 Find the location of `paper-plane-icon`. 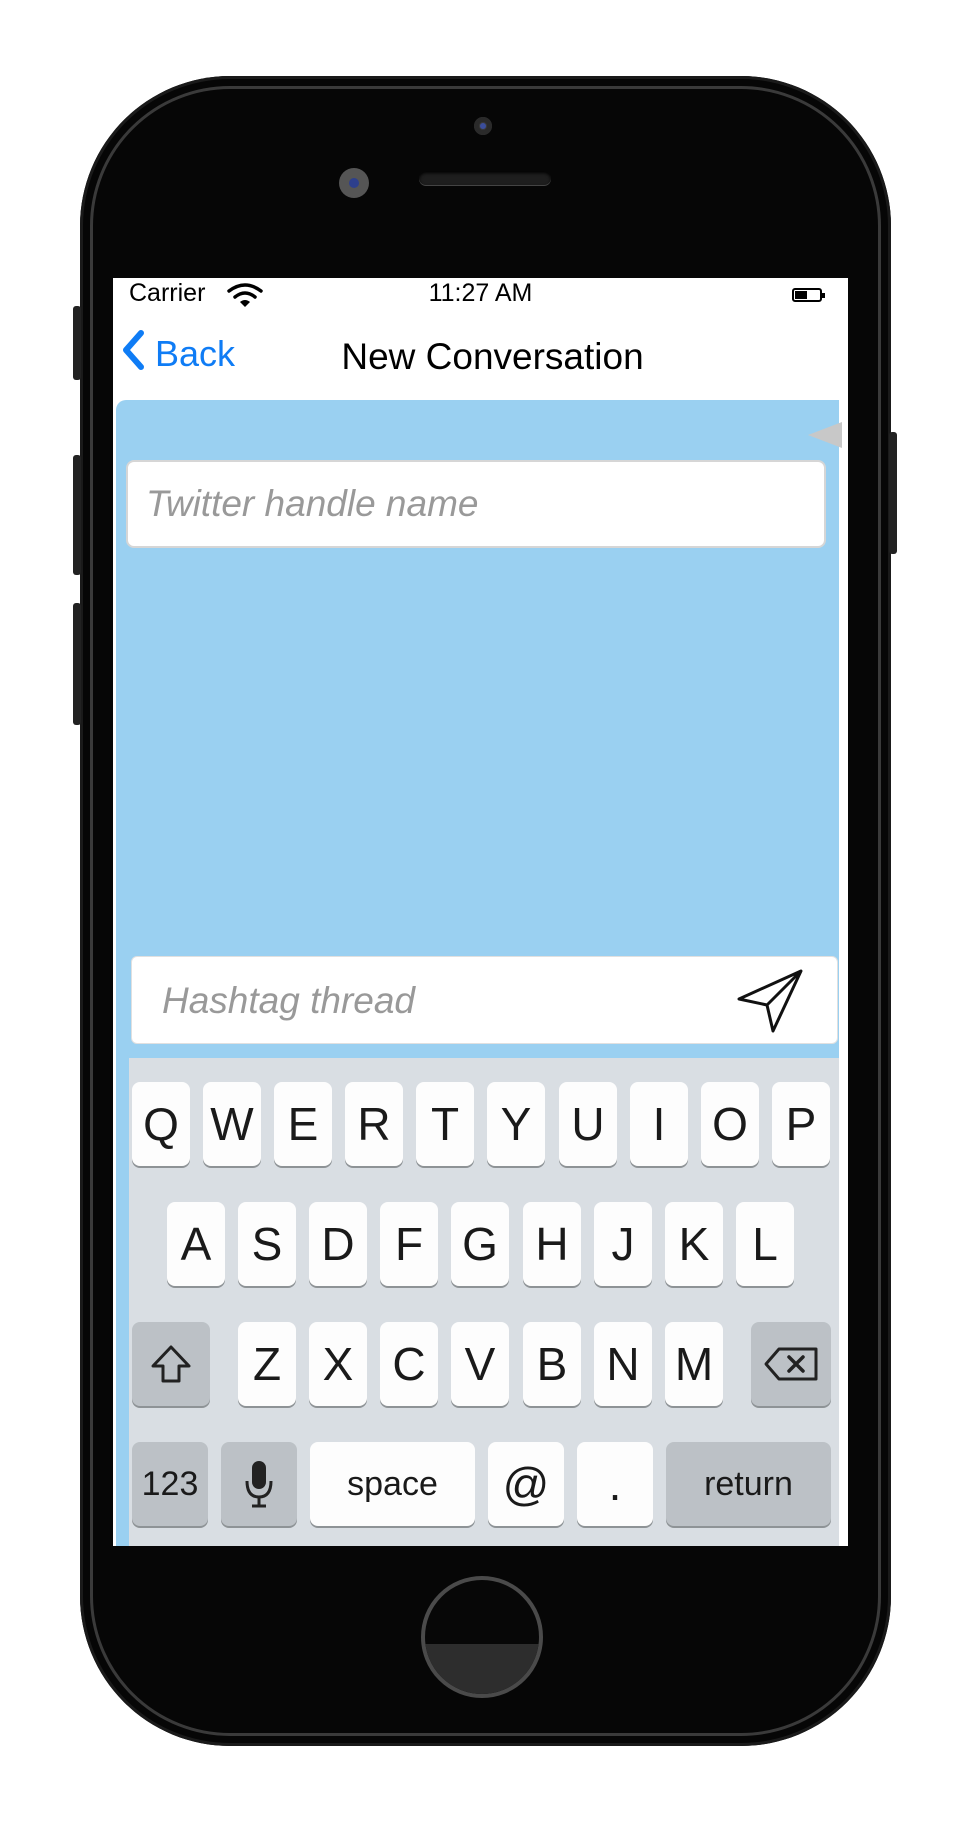

paper-plane-icon is located at coordinates (770, 1001).